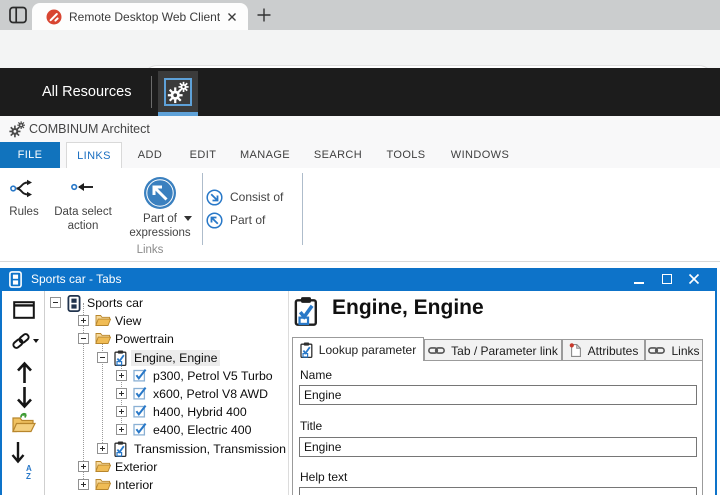  What do you see at coordinates (83, 187) in the screenshot?
I see `data-select-action-icon` at bounding box center [83, 187].